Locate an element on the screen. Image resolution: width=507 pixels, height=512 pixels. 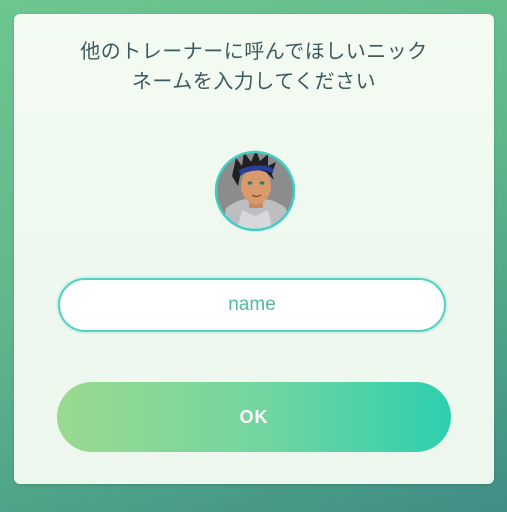
dialog-title-line-1: 他のトレーナーに呼んでほしいニック is located at coordinates (254, 51).